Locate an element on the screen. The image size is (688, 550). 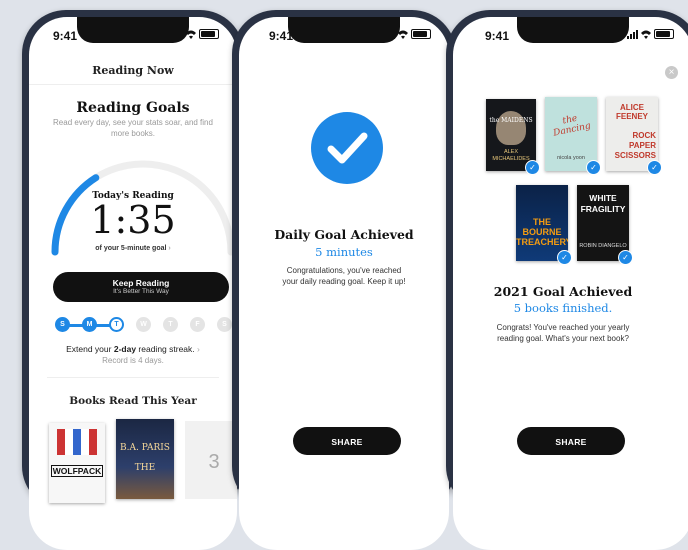
notch is located at coordinates (573, 30).